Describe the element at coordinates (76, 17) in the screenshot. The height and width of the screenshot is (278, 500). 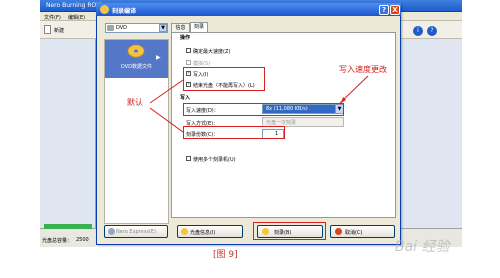
I see `menu-edit: 编辑(E)` at that location.